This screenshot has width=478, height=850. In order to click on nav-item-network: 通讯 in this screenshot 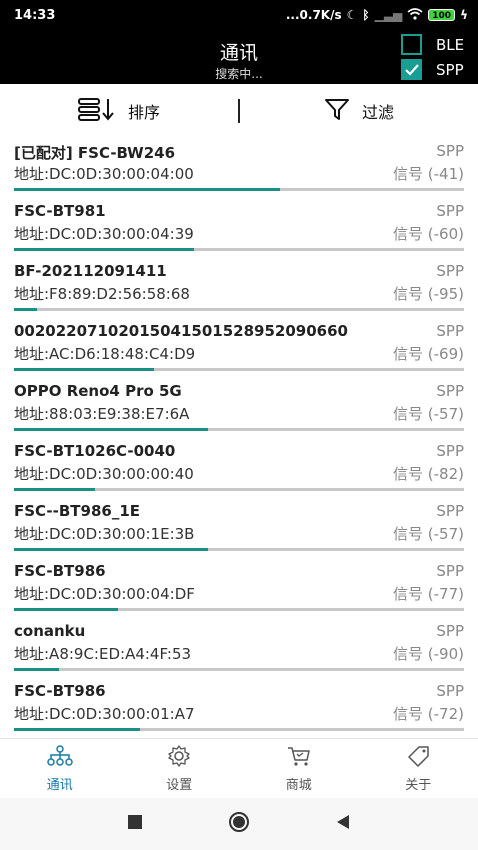, I will do `click(60, 768)`.